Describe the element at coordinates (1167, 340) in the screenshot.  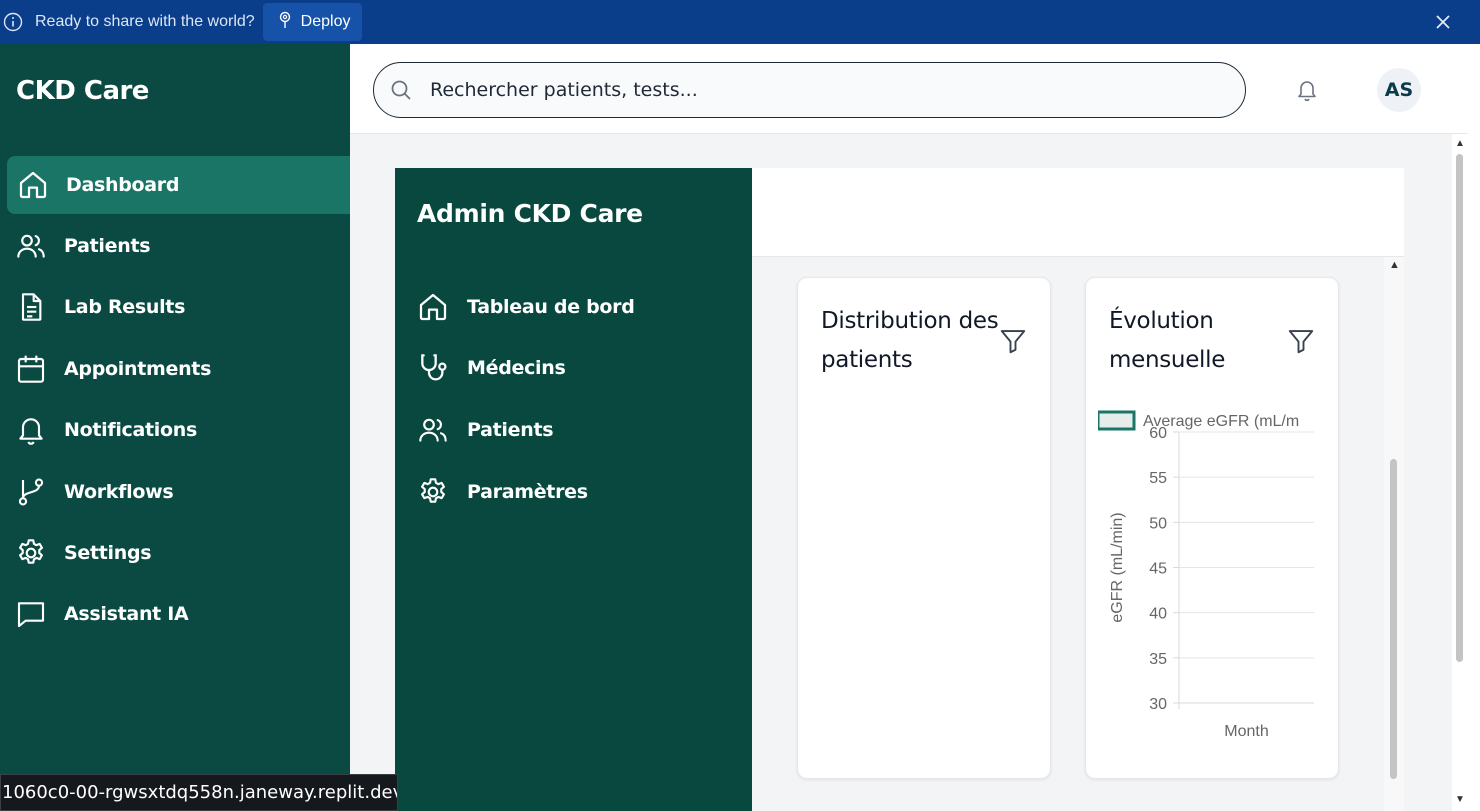
I see `card-title: Évolution mensuelle` at that location.